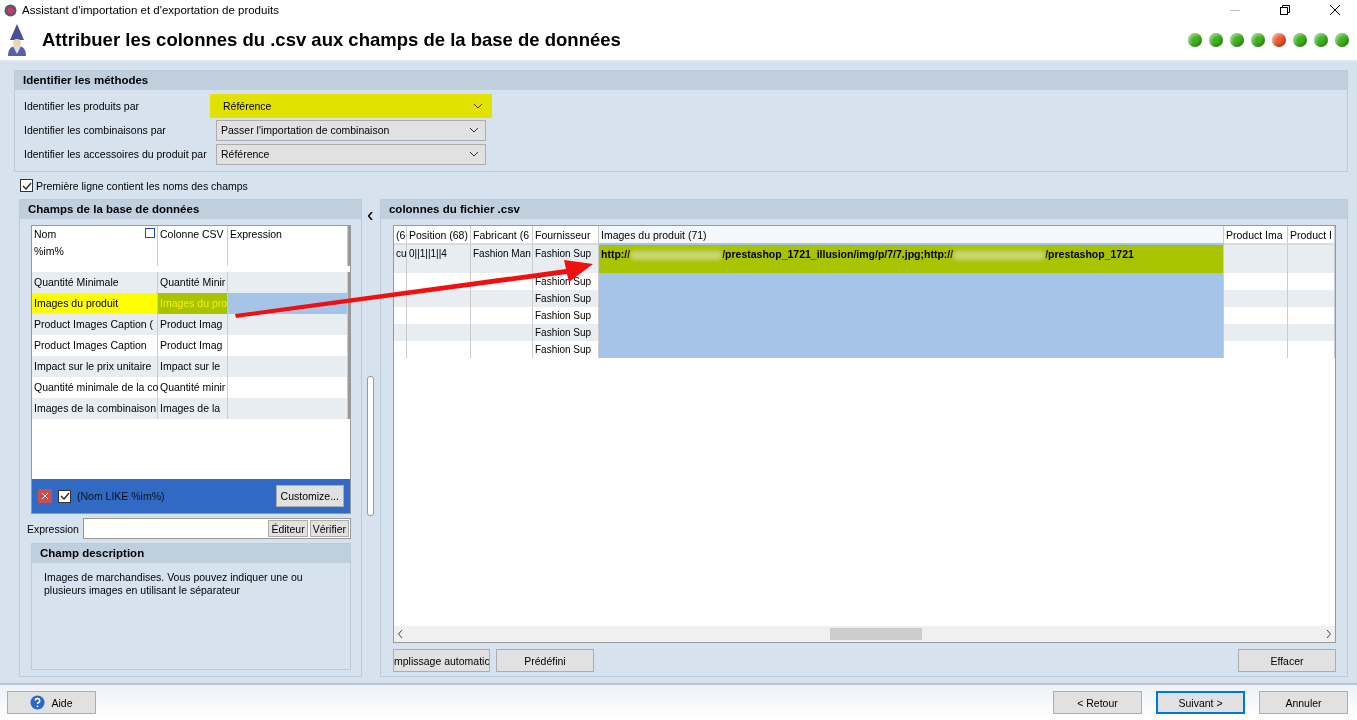  Describe the element at coordinates (371, 445) in the screenshot. I see `scrollbar-thumb` at that location.